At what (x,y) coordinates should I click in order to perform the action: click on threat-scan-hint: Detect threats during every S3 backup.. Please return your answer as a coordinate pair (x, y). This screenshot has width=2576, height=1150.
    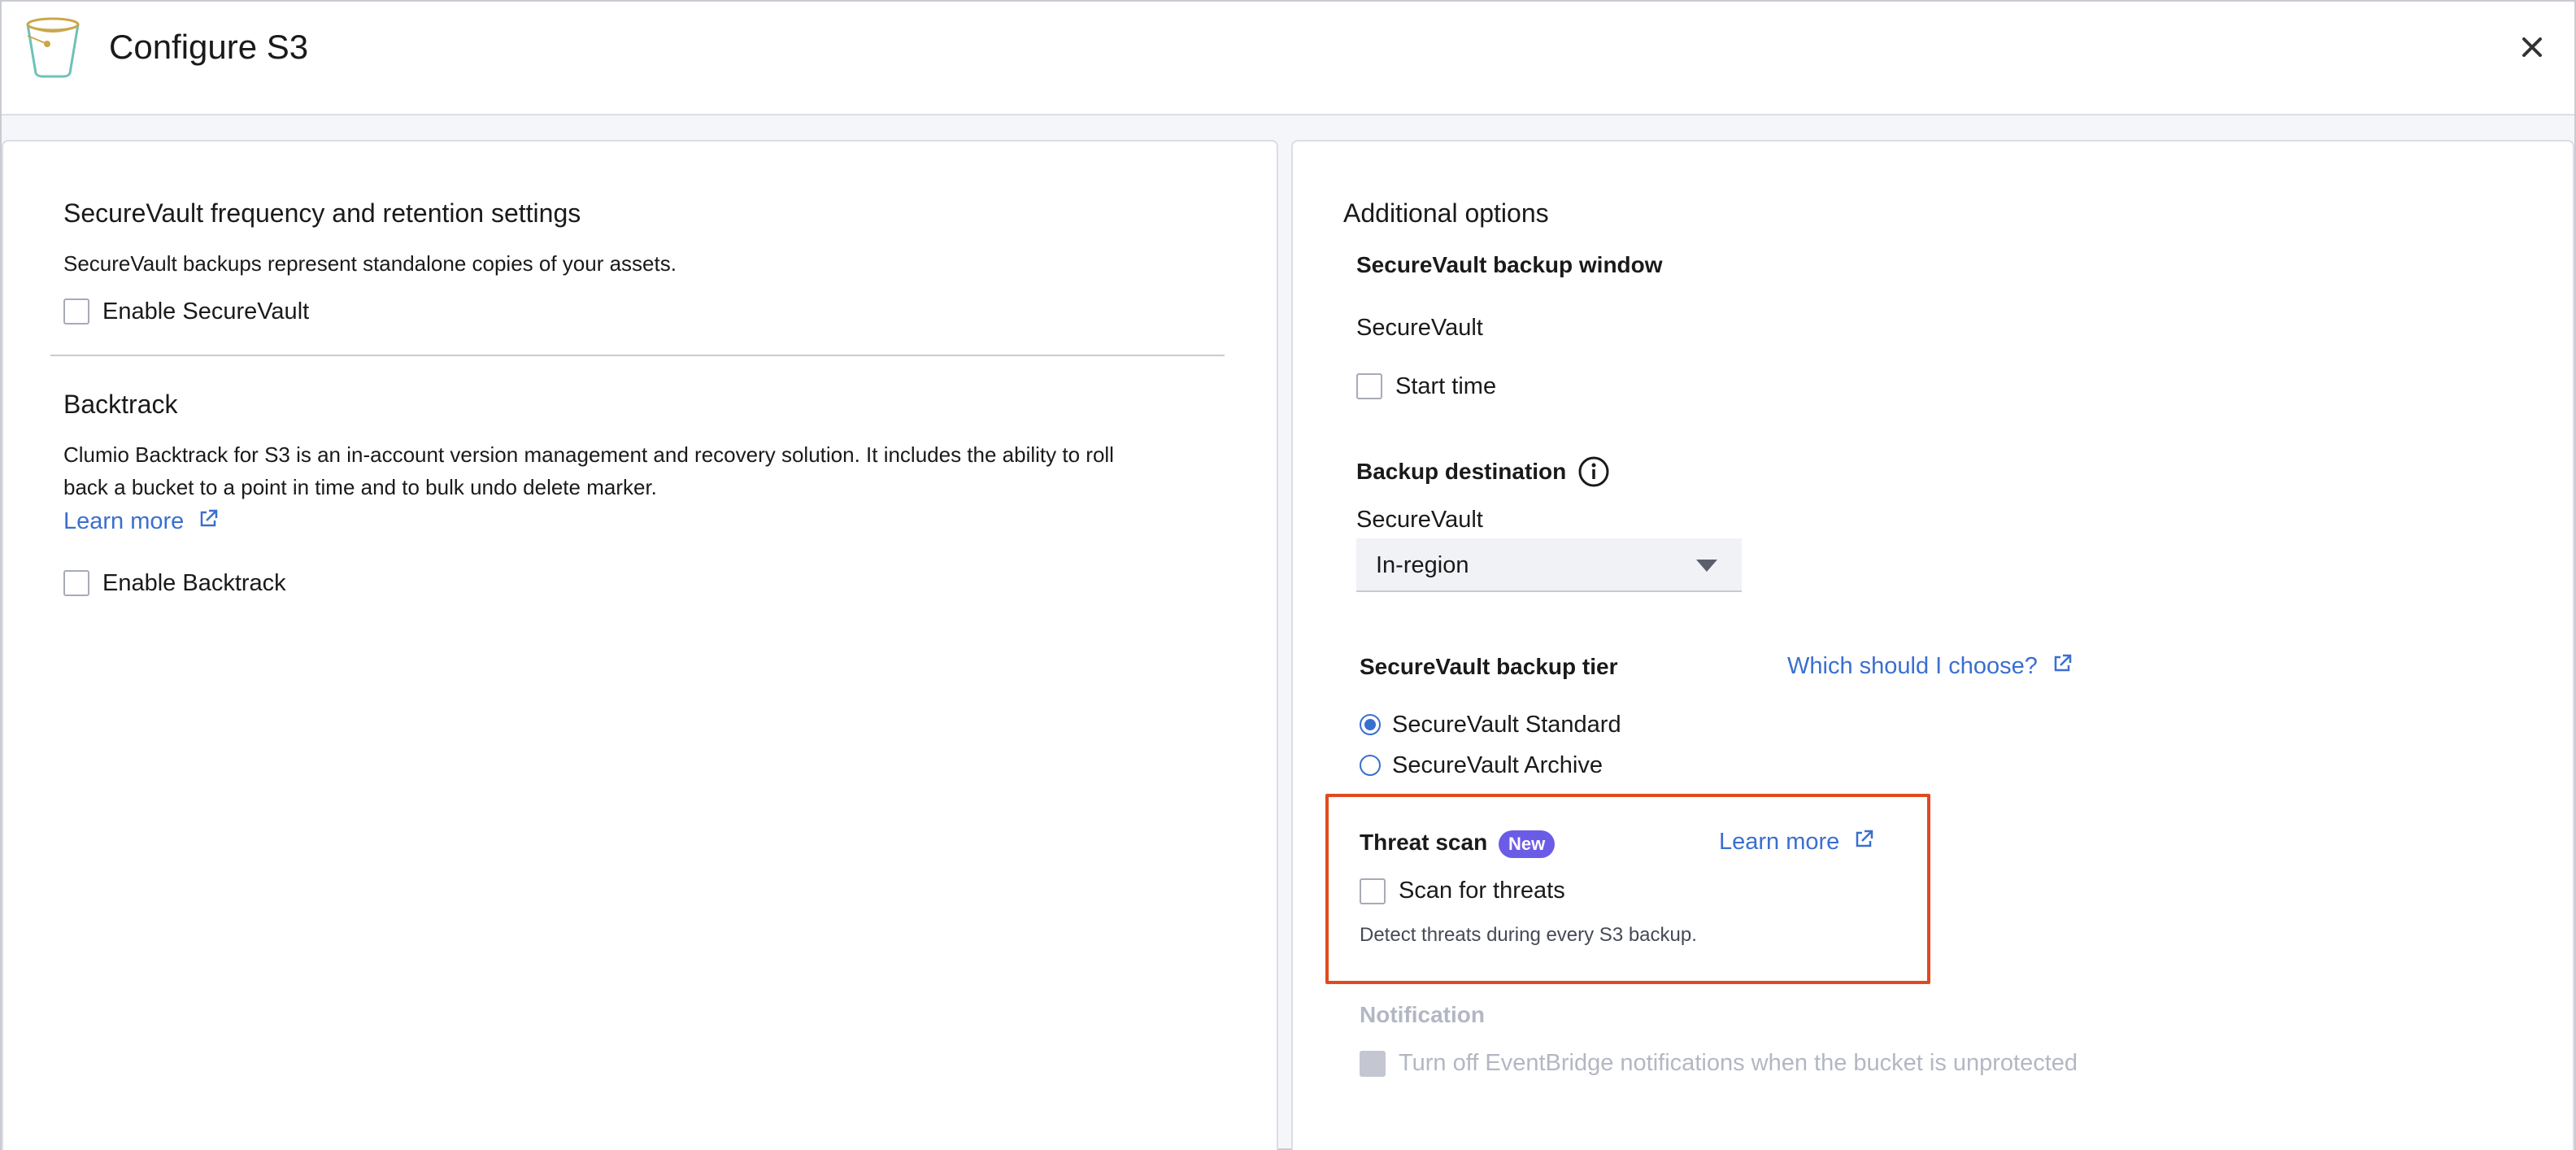
    Looking at the image, I should click on (1529, 935).